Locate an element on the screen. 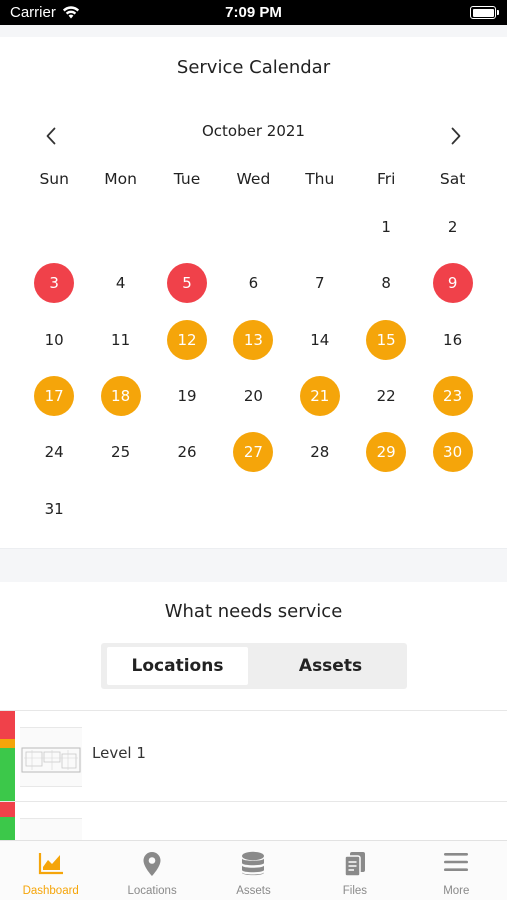 The width and height of the screenshot is (507, 900). month-label: October 2021 is located at coordinates (253, 131).